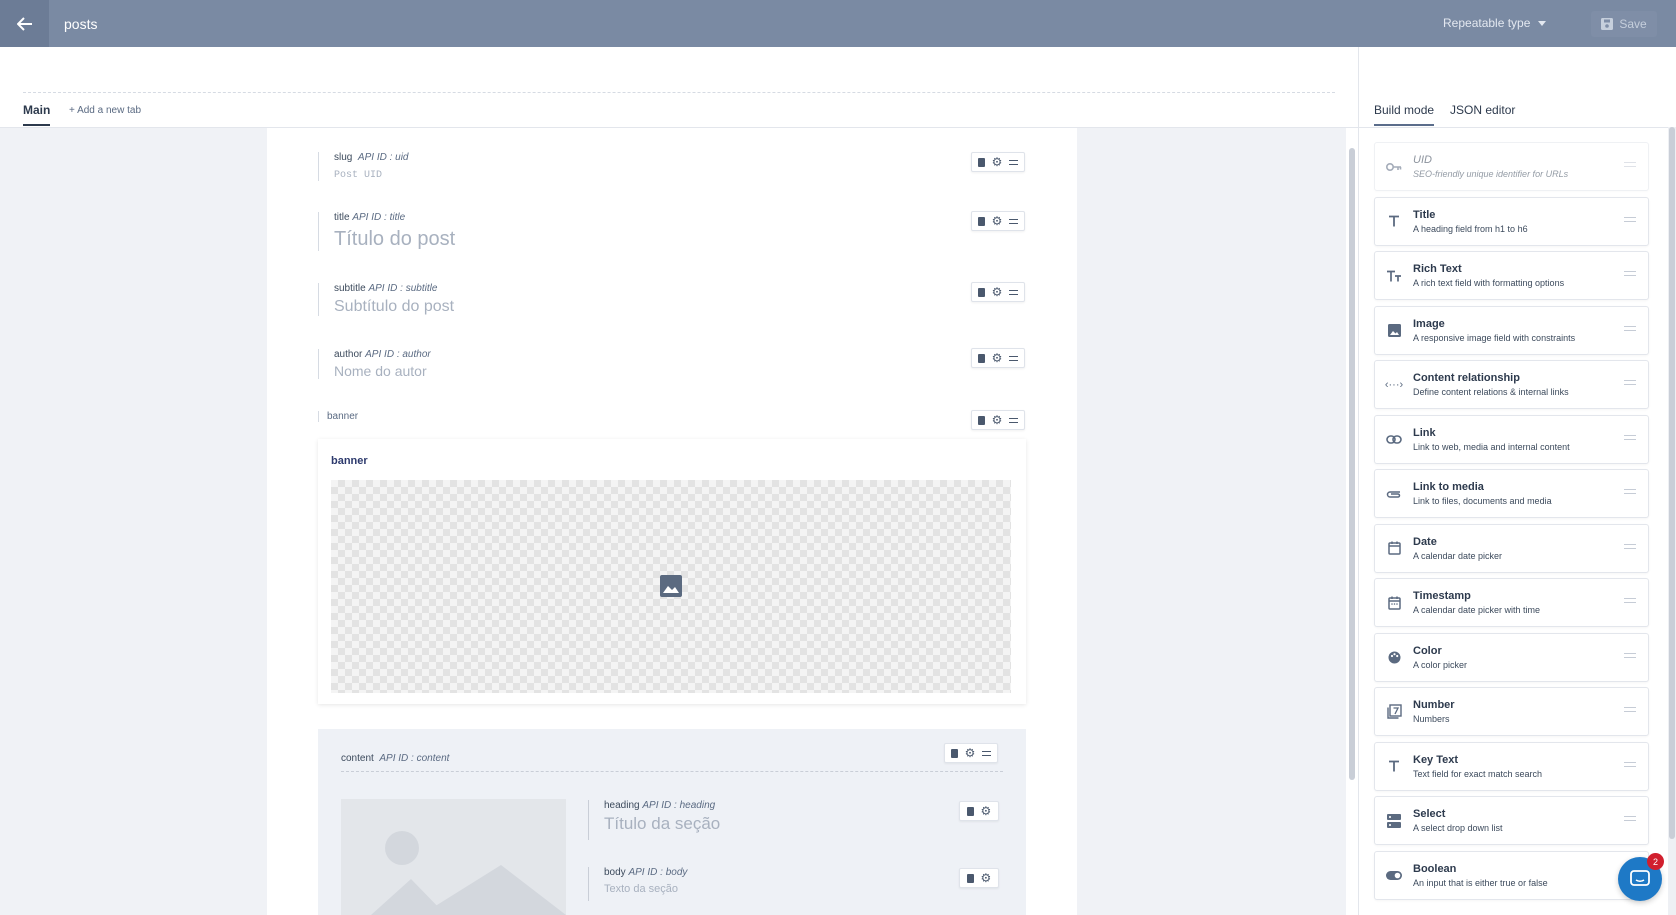 This screenshot has height=915, width=1676. I want to click on type-select: Repeatable type, so click(1495, 23).